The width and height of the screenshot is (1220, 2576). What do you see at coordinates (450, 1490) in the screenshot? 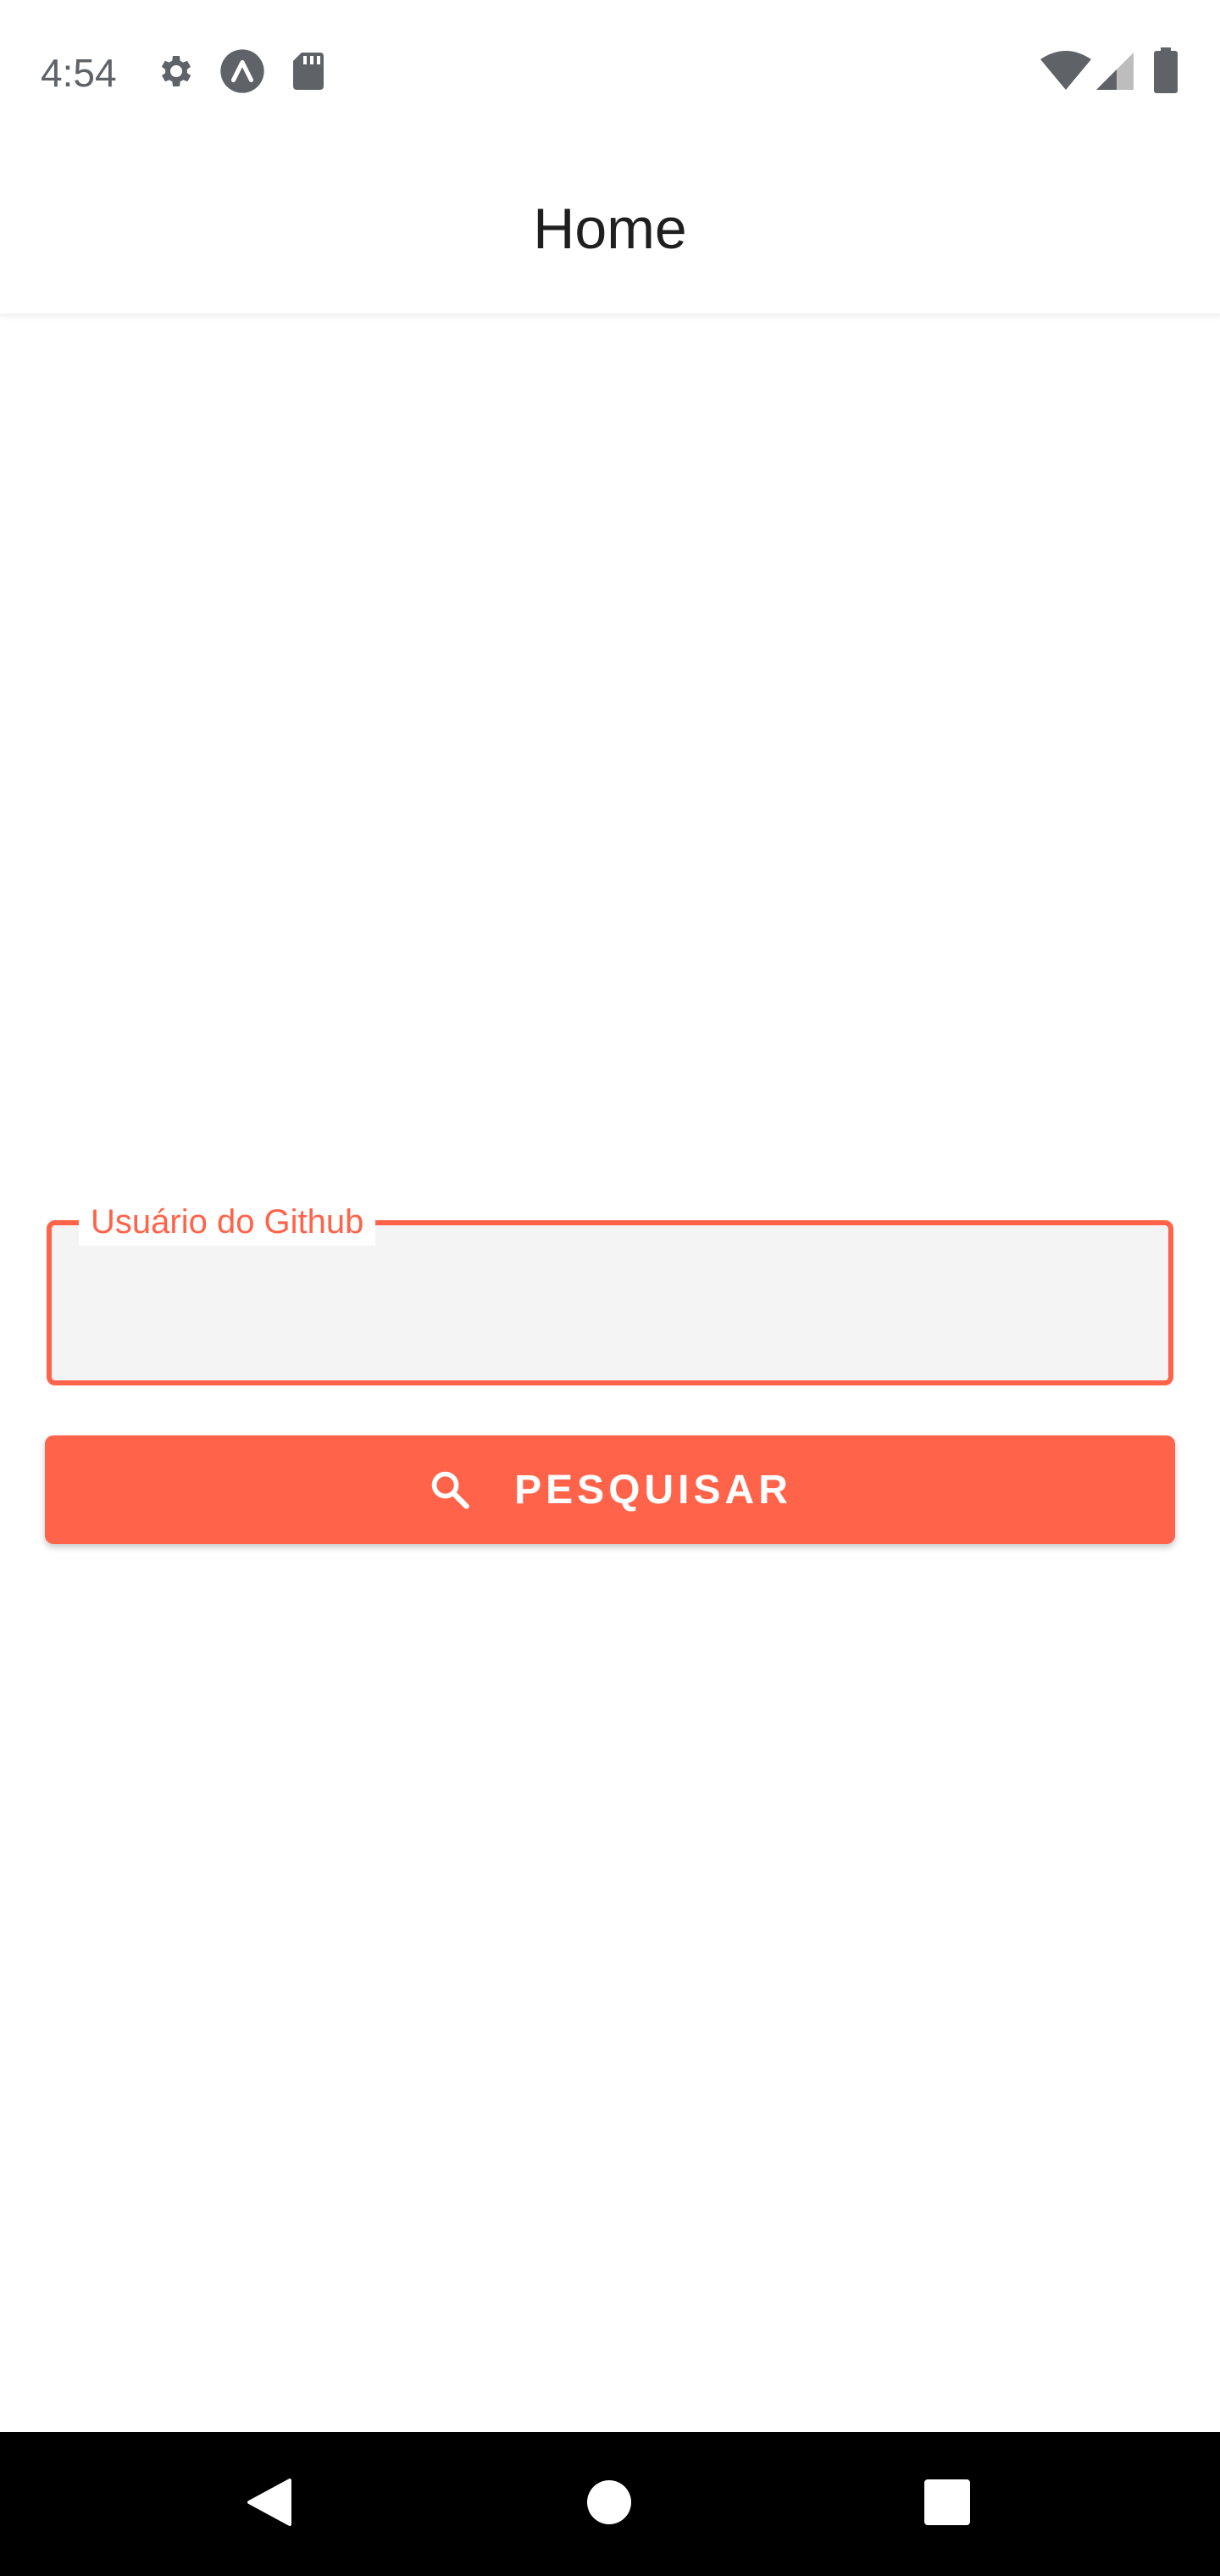
I see `search-icon` at bounding box center [450, 1490].